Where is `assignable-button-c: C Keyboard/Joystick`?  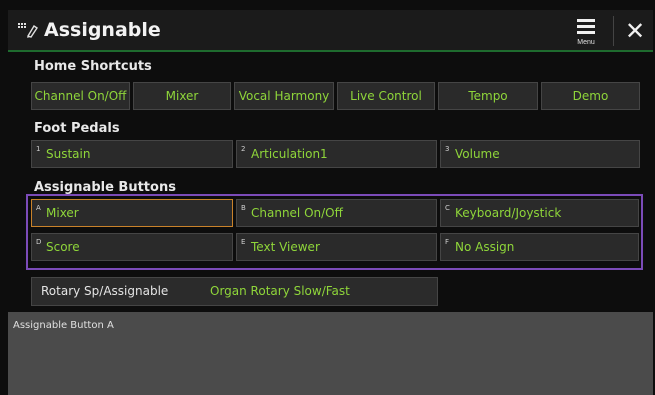
assignable-button-c: C Keyboard/Joystick is located at coordinates (539, 213).